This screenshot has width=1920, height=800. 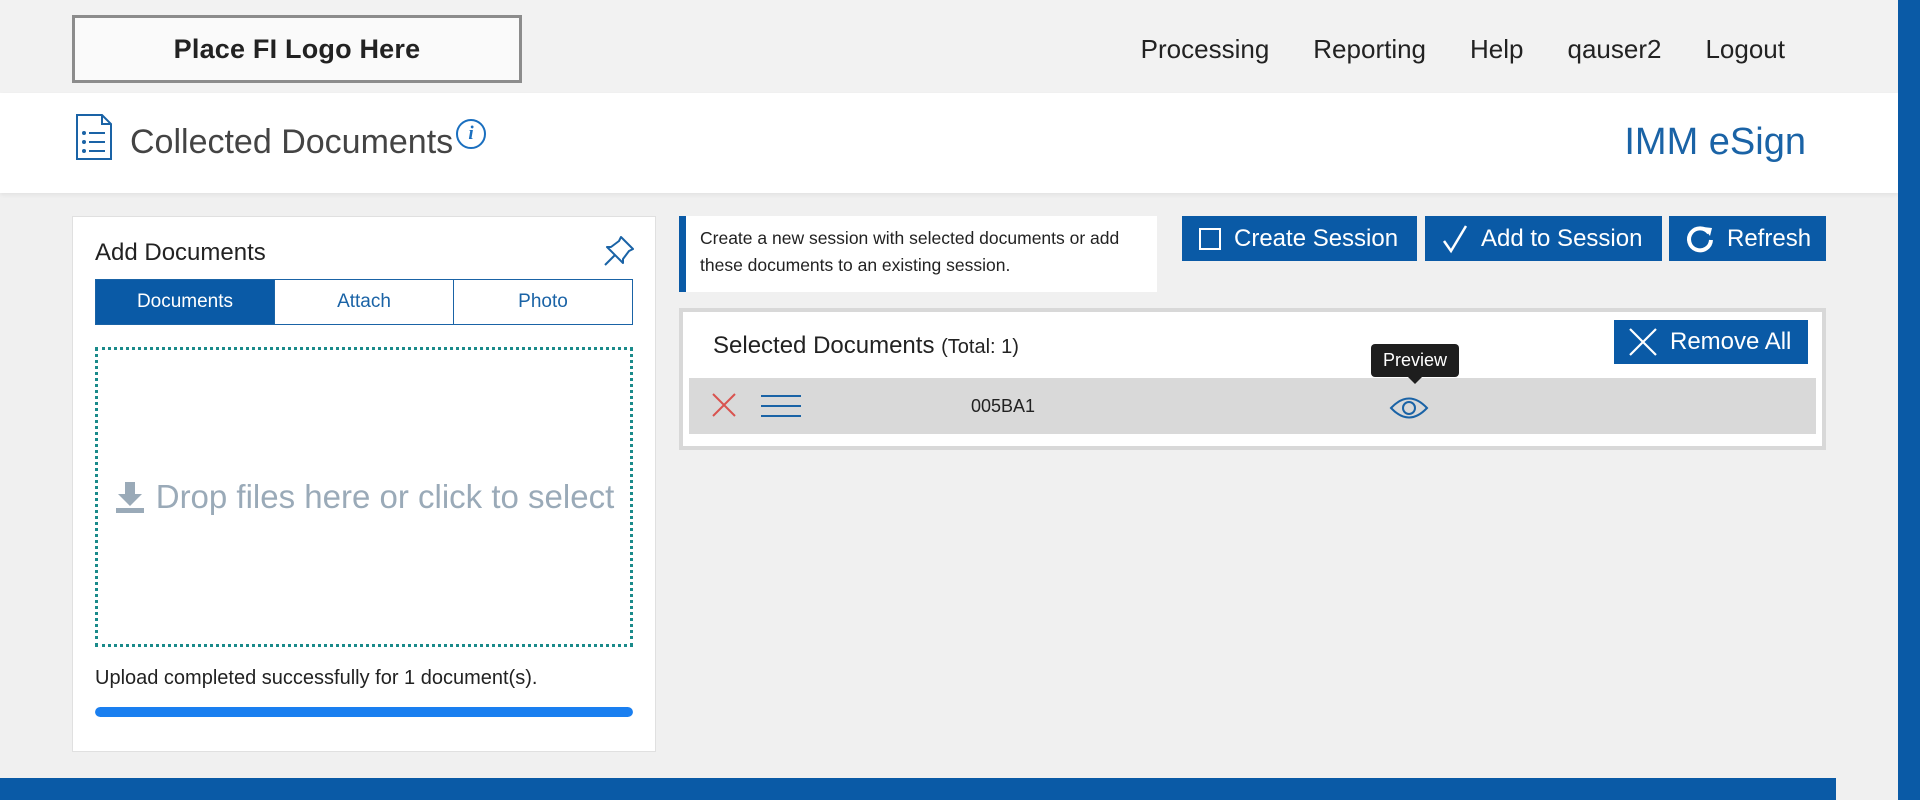 I want to click on product-brand: IMM eSign, so click(x=1715, y=142).